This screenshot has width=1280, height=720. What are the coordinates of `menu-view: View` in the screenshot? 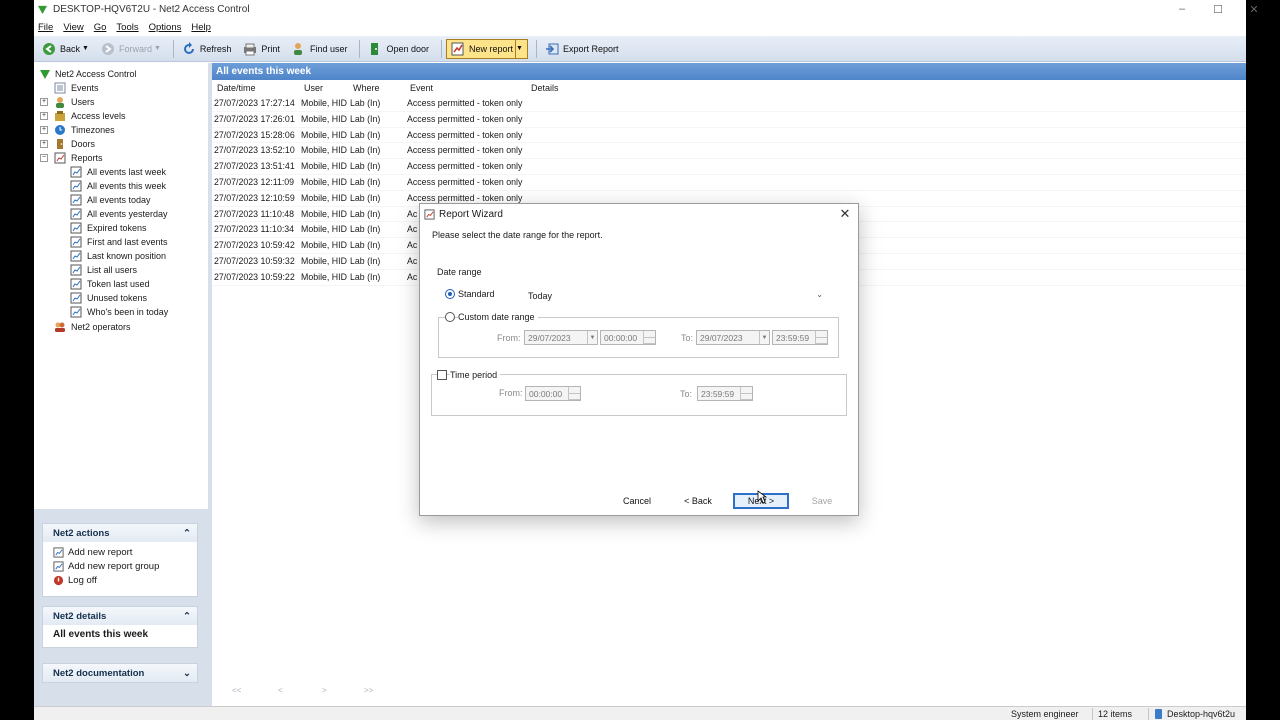 It's located at (73, 27).